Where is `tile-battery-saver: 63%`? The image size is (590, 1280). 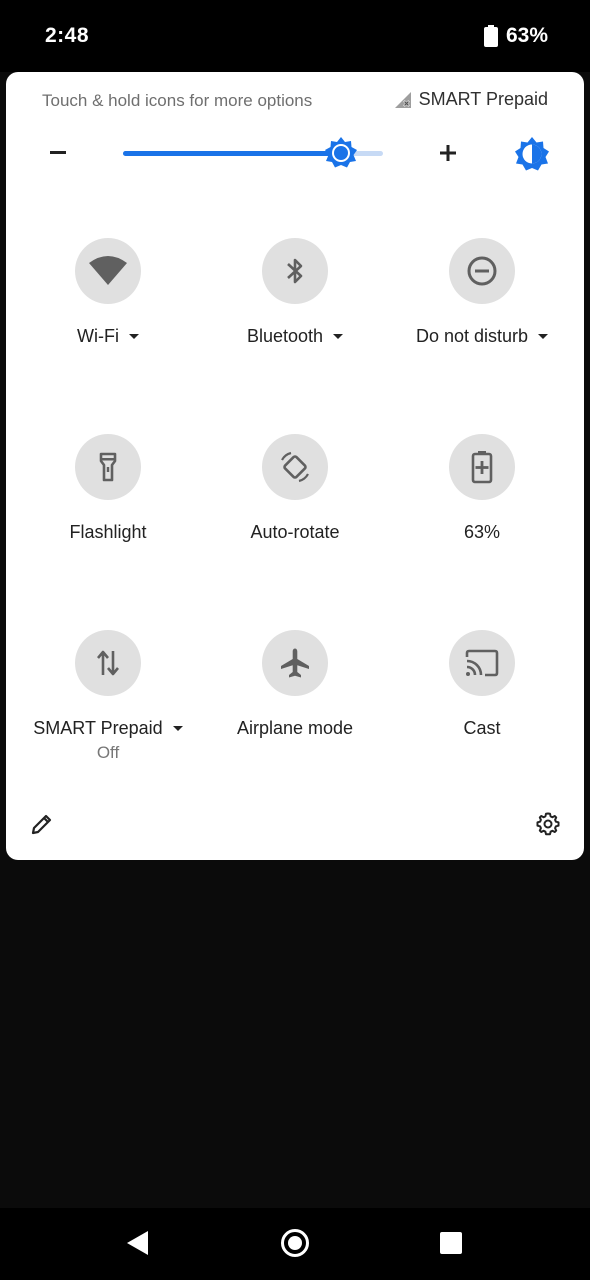 tile-battery-saver: 63% is located at coordinates (482, 488).